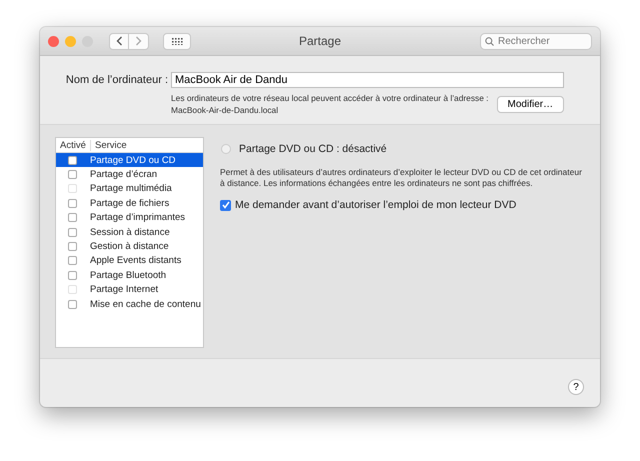  What do you see at coordinates (129, 232) in the screenshot?
I see `service-row: Session à distance` at bounding box center [129, 232].